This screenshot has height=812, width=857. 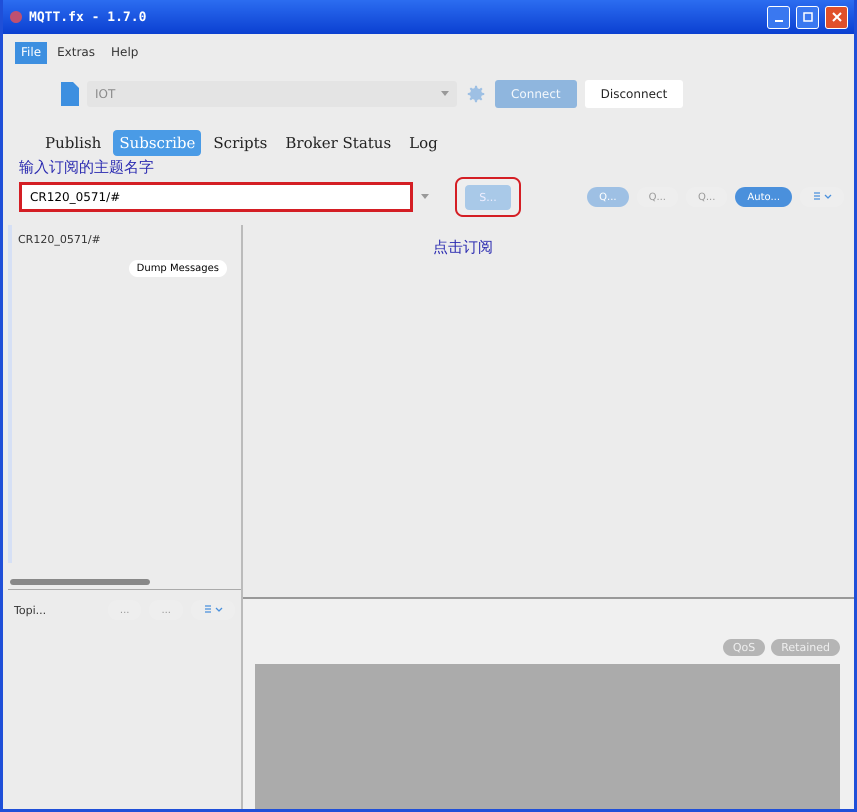 I want to click on disconnect-button: Disconnect, so click(x=634, y=94).